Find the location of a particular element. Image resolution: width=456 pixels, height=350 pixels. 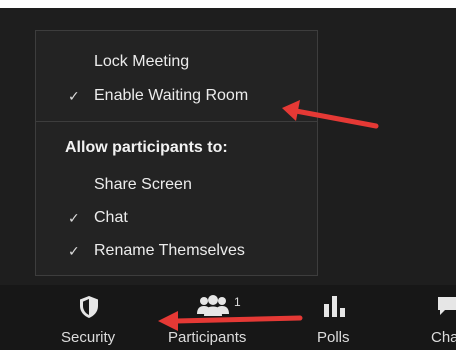

menu-item-label: Share Screen is located at coordinates (143, 184).